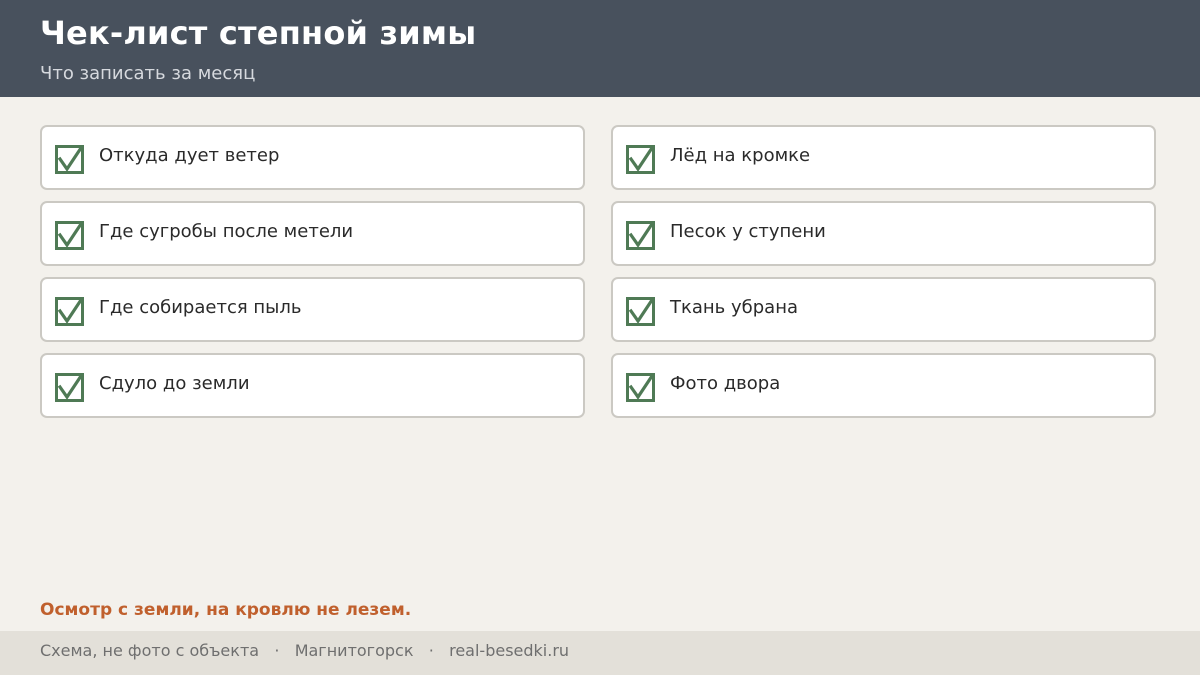  I want to click on page-title: Чек-лист степной зимы, so click(258, 33).